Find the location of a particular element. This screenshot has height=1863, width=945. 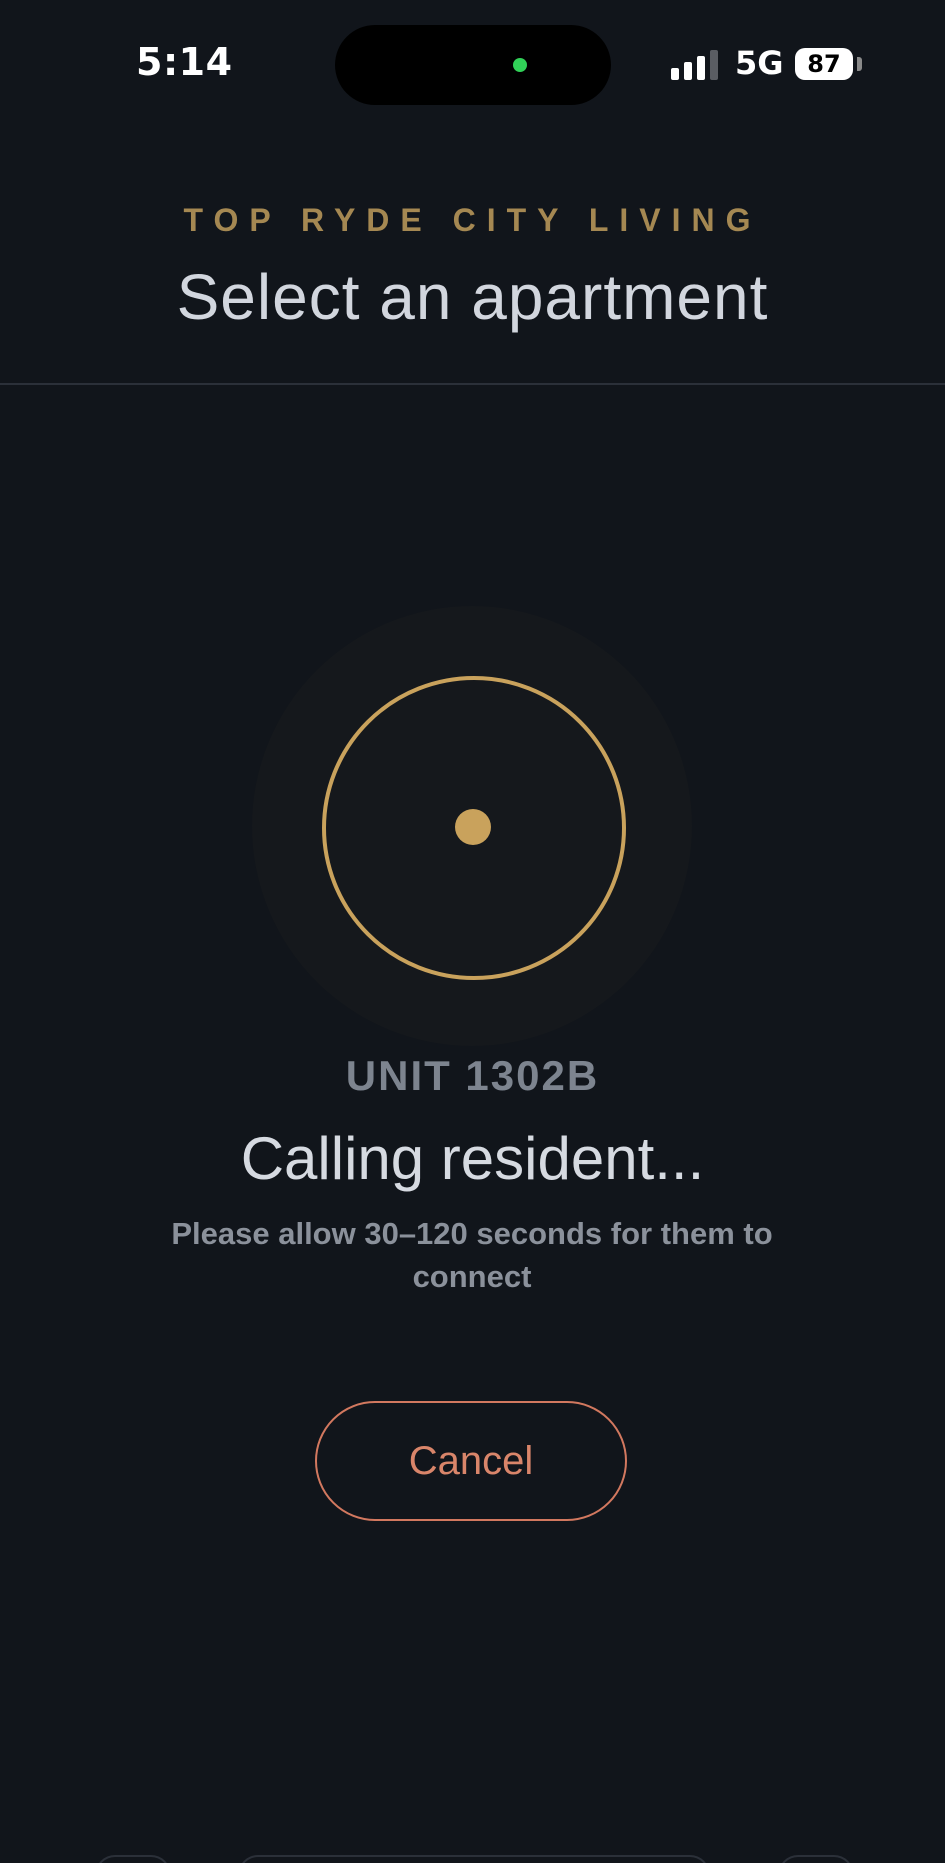

dynamic-island is located at coordinates (473, 65).